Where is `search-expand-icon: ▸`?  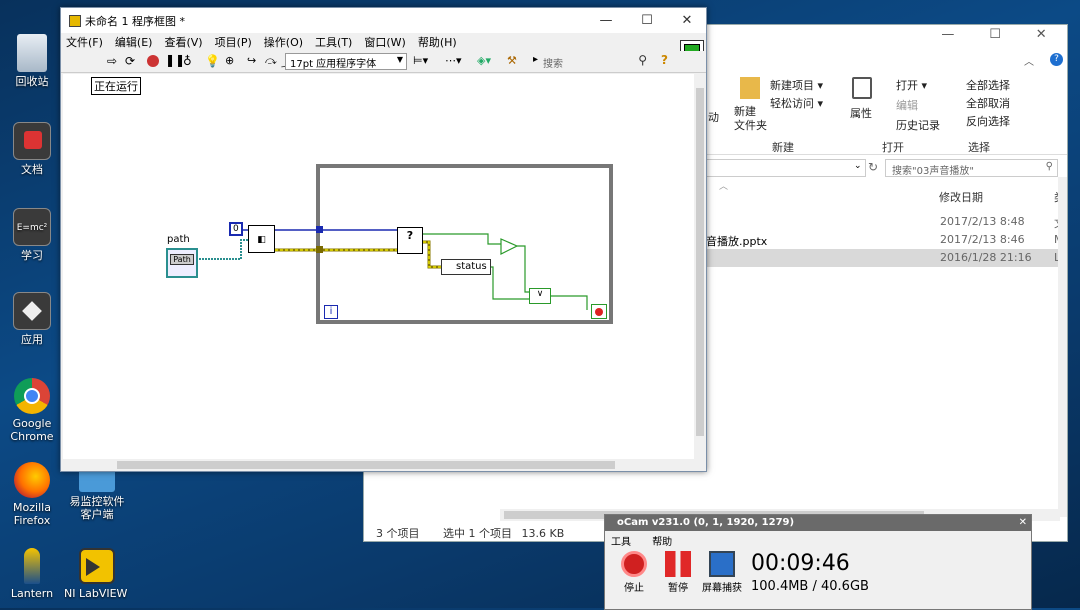 search-expand-icon: ▸ is located at coordinates (535, 59).